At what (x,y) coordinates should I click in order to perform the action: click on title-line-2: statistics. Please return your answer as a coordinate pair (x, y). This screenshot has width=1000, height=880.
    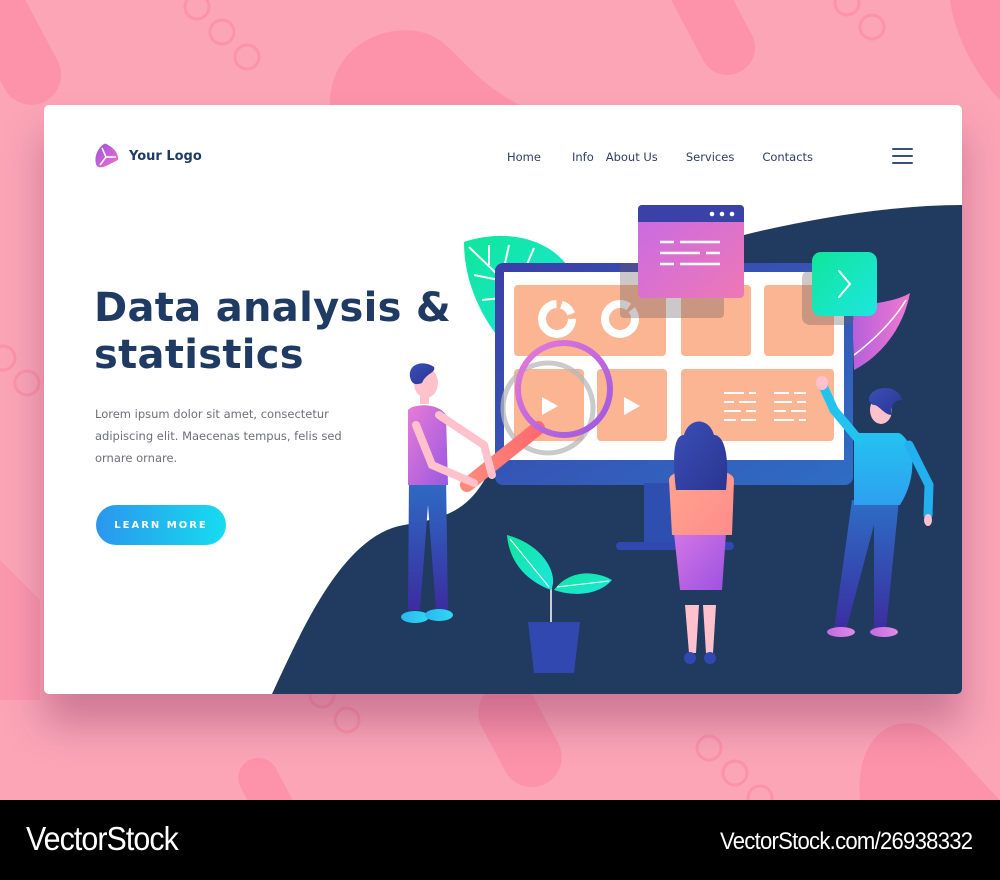
    Looking at the image, I should click on (199, 355).